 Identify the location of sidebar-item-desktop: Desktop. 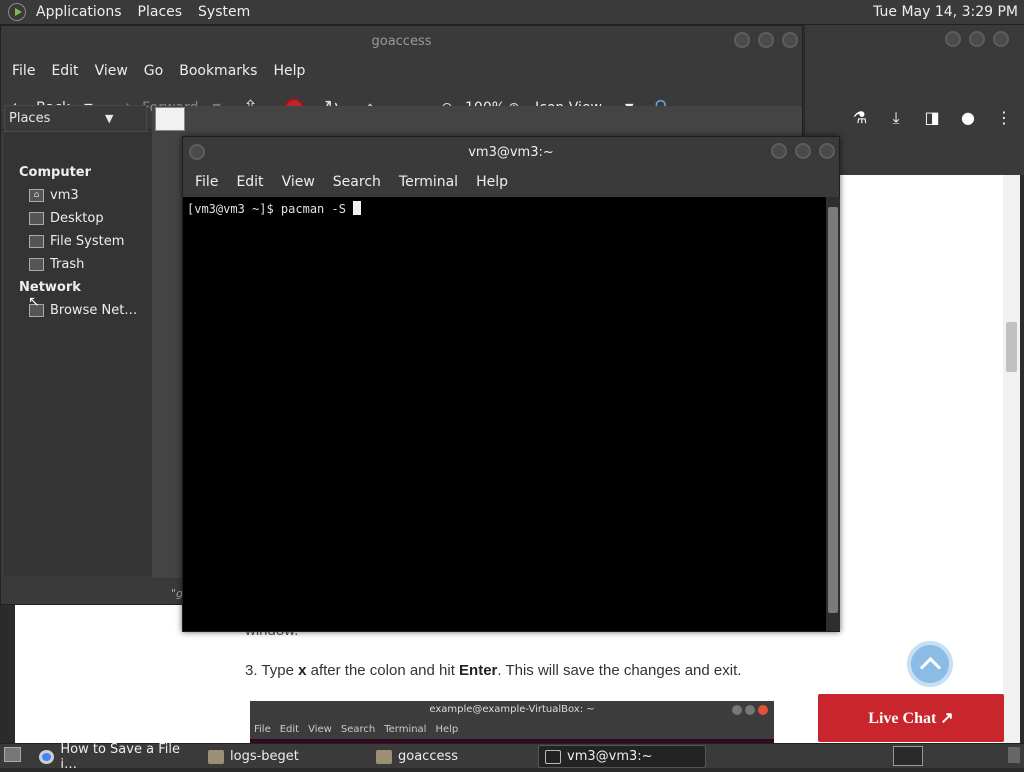
(66, 218).